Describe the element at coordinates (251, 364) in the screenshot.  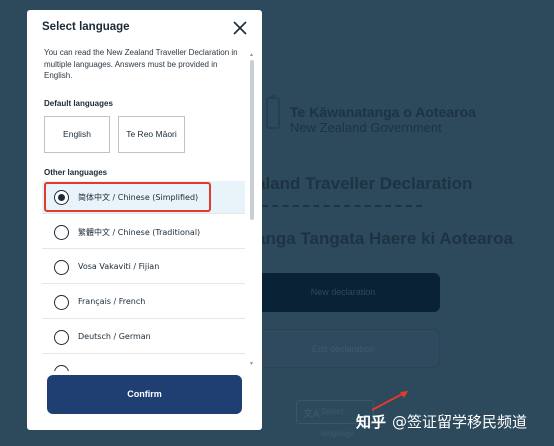
I see `scroll-down-icon: ▼` at that location.